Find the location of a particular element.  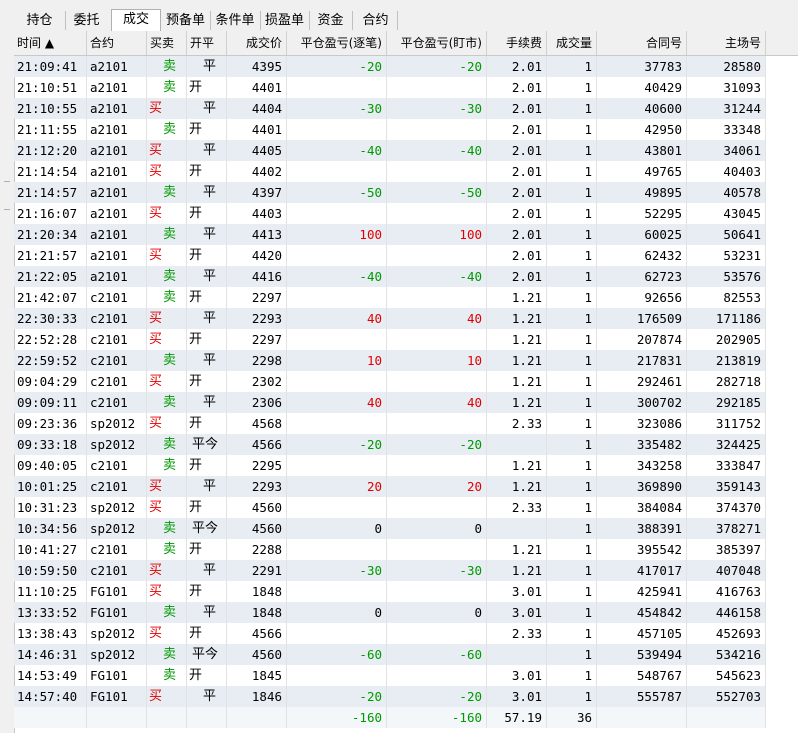

tab-funds: 资金 is located at coordinates (331, 20).